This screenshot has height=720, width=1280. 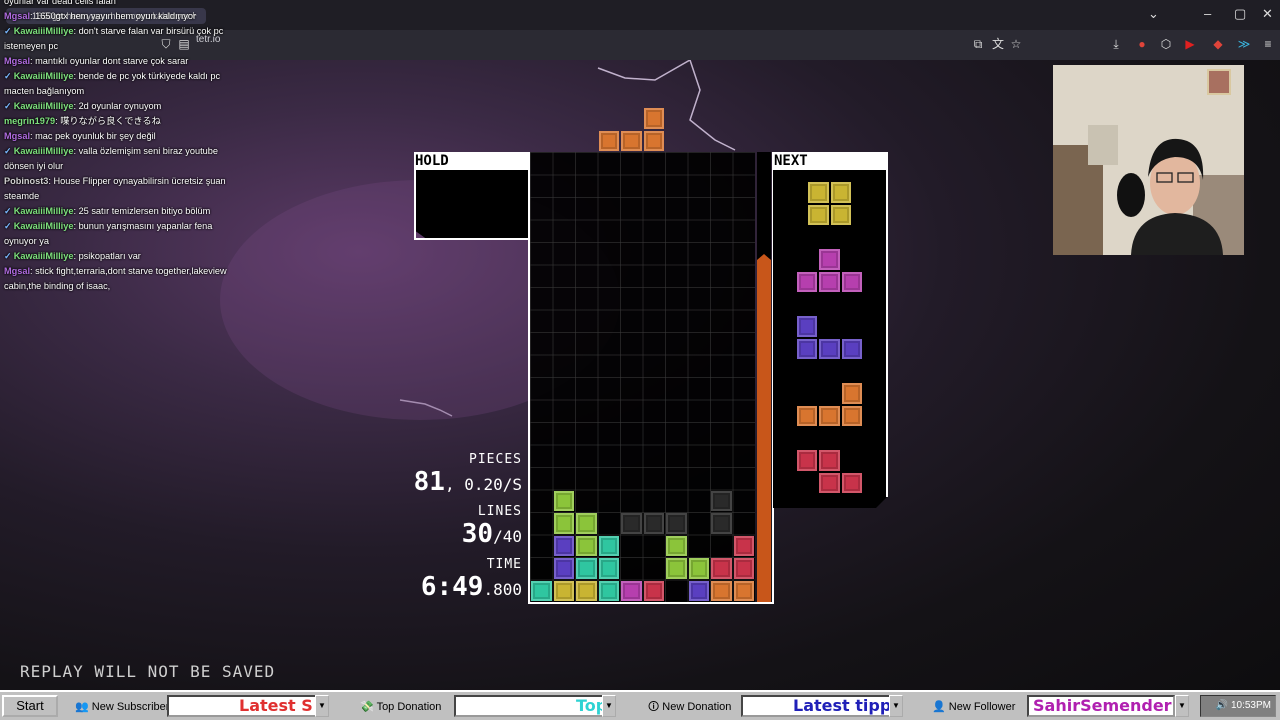 What do you see at coordinates (978, 44) in the screenshot?
I see `screenshot-icon: ⧉` at bounding box center [978, 44].